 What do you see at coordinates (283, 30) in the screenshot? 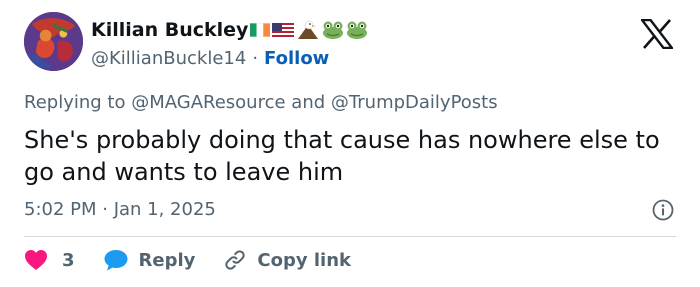
I see `usa-flag-icon` at bounding box center [283, 30].